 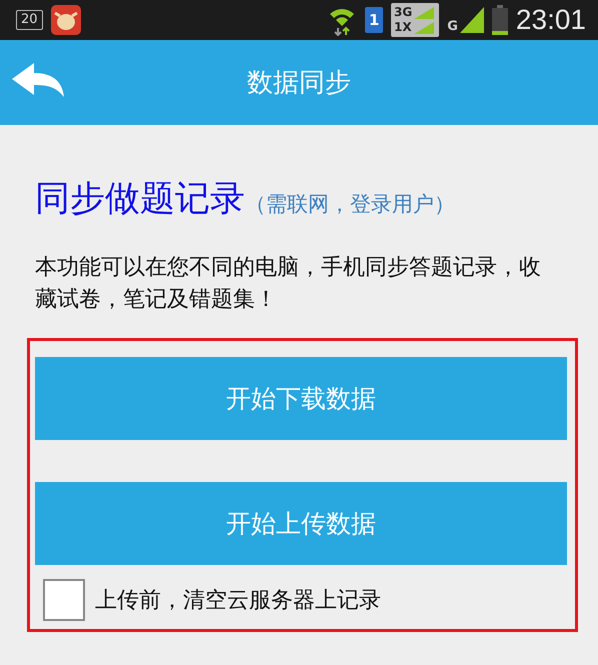 What do you see at coordinates (64, 600) in the screenshot?
I see `checkbox` at bounding box center [64, 600].